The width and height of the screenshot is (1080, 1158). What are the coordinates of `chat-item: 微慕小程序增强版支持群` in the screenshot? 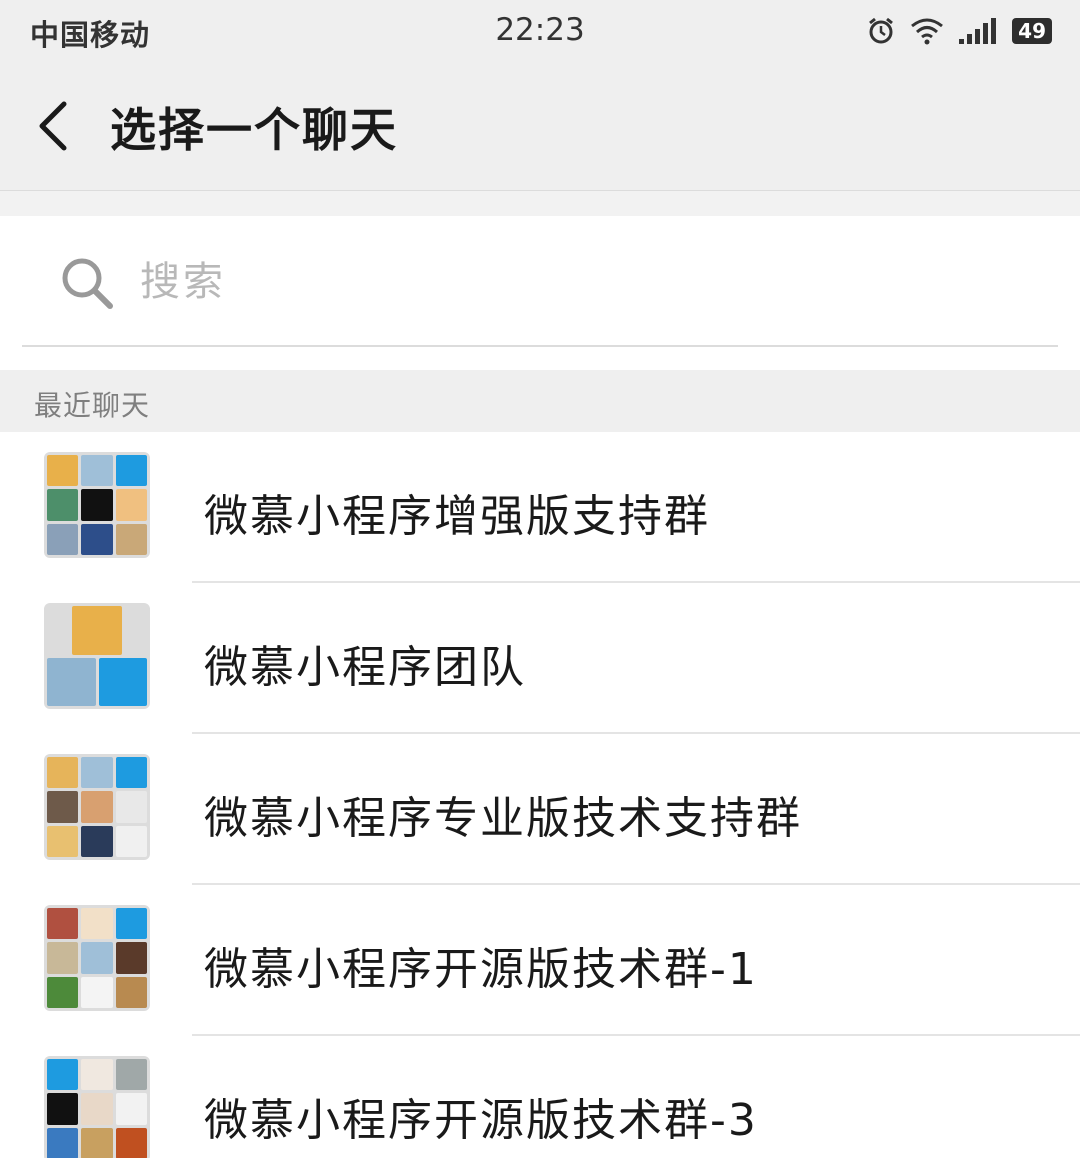 It's located at (540, 507).